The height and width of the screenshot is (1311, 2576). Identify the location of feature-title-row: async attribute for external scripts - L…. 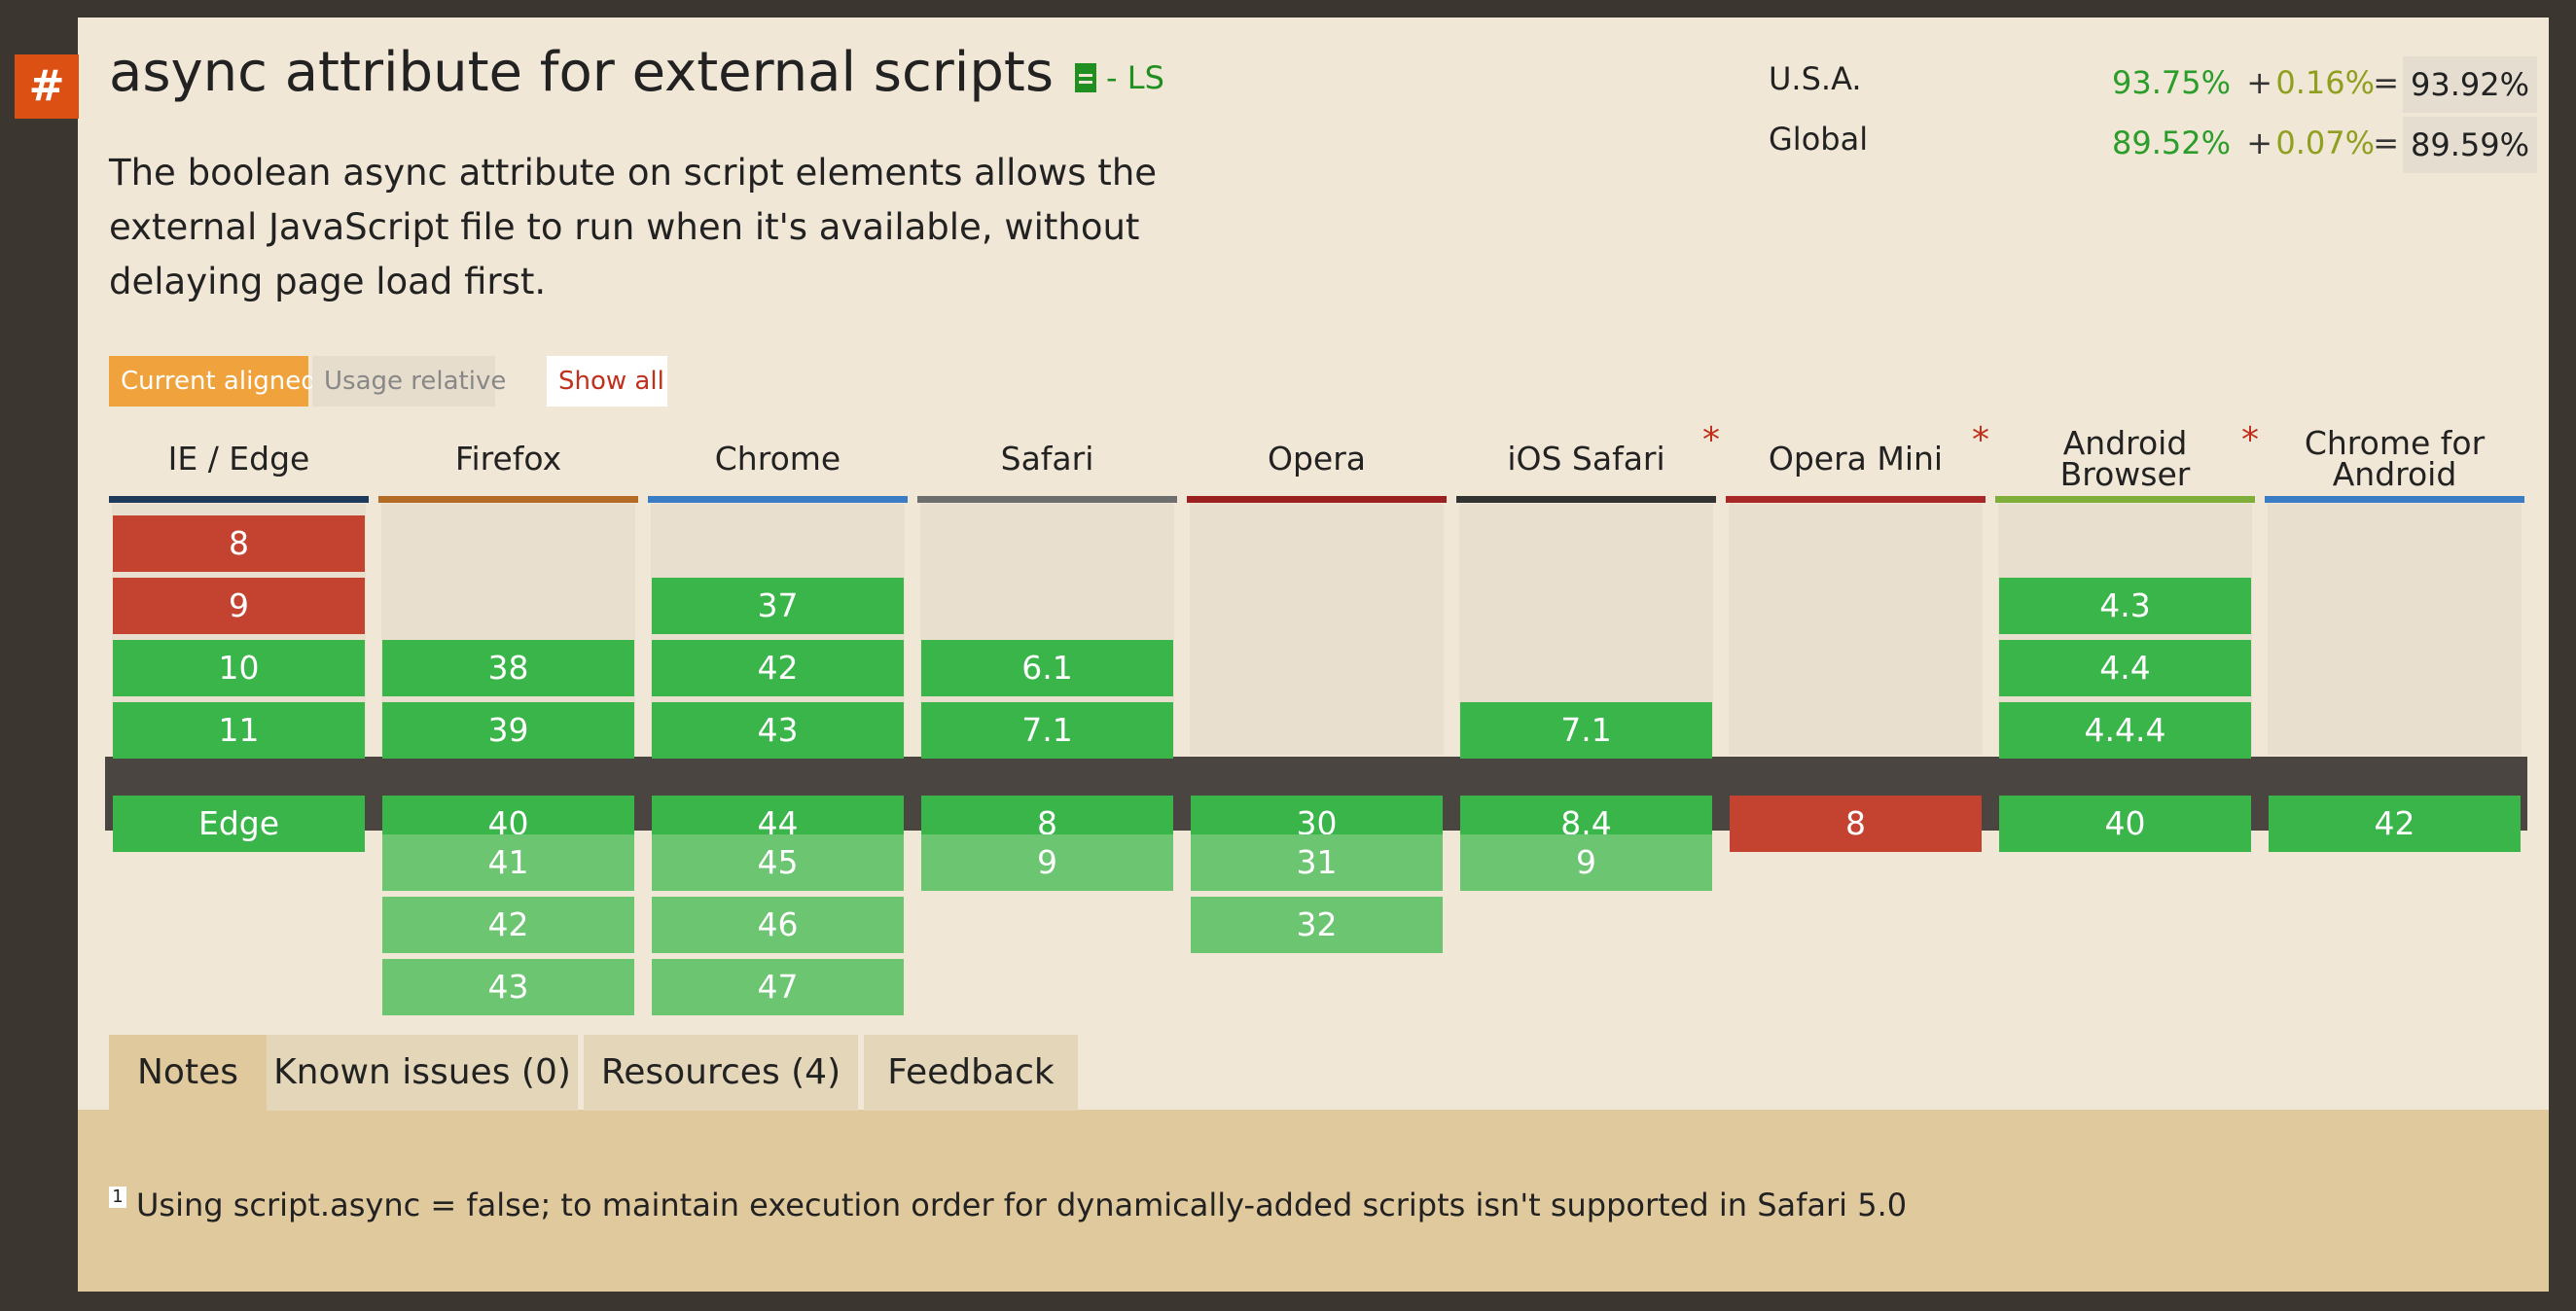
(636, 72).